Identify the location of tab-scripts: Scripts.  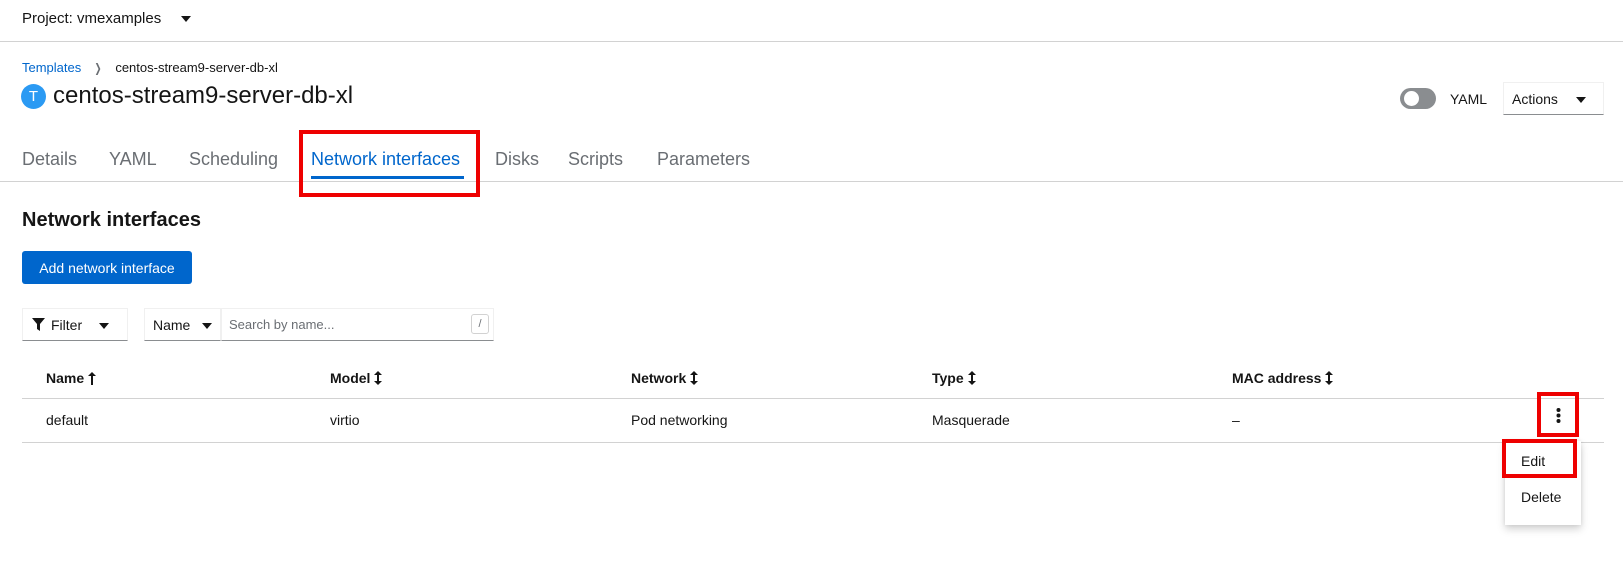
(595, 159).